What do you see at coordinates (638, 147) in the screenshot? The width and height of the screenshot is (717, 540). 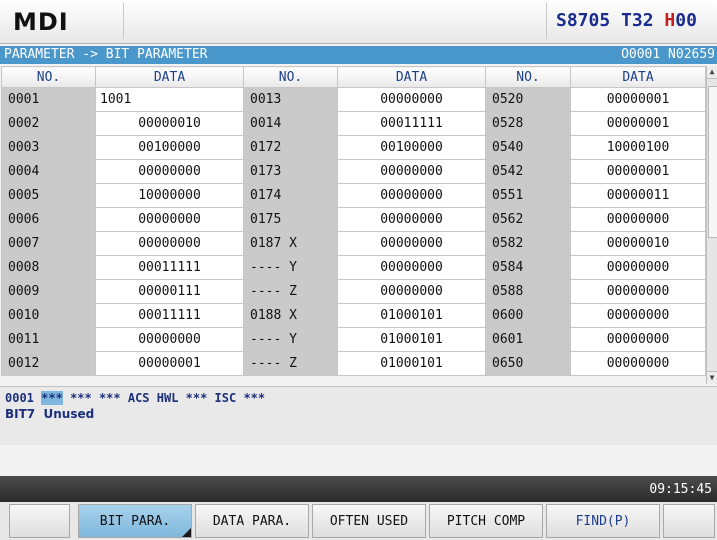 I see `param-value-cell: 10000100` at bounding box center [638, 147].